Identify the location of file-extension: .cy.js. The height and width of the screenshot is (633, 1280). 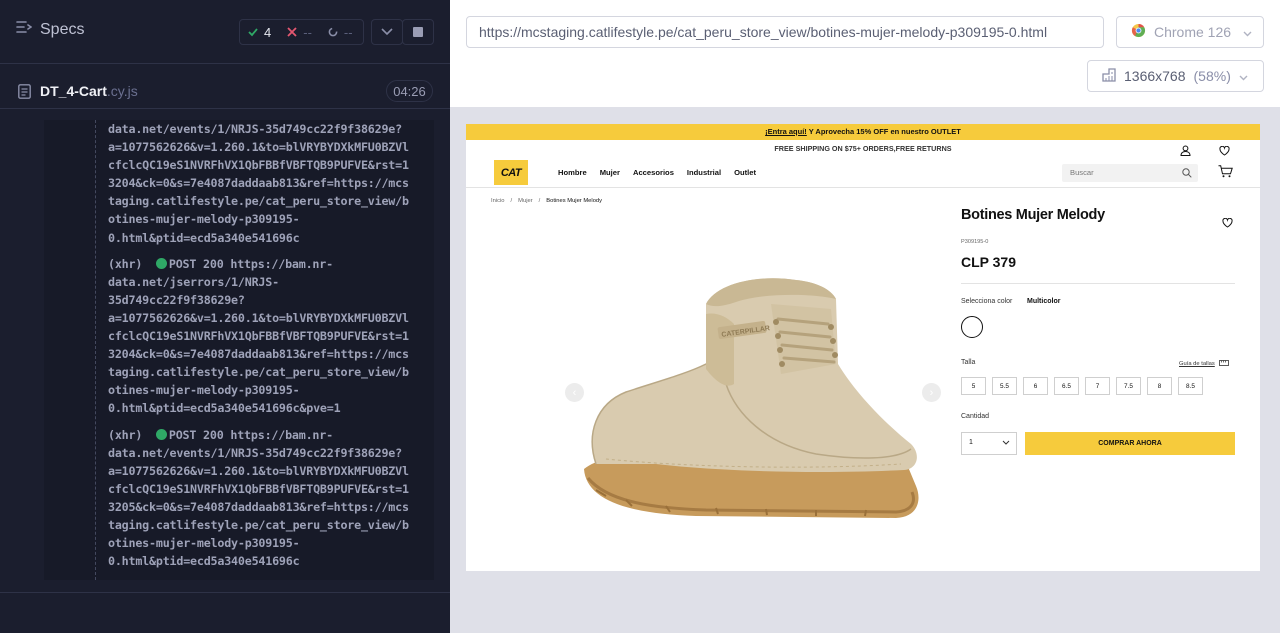
(122, 91).